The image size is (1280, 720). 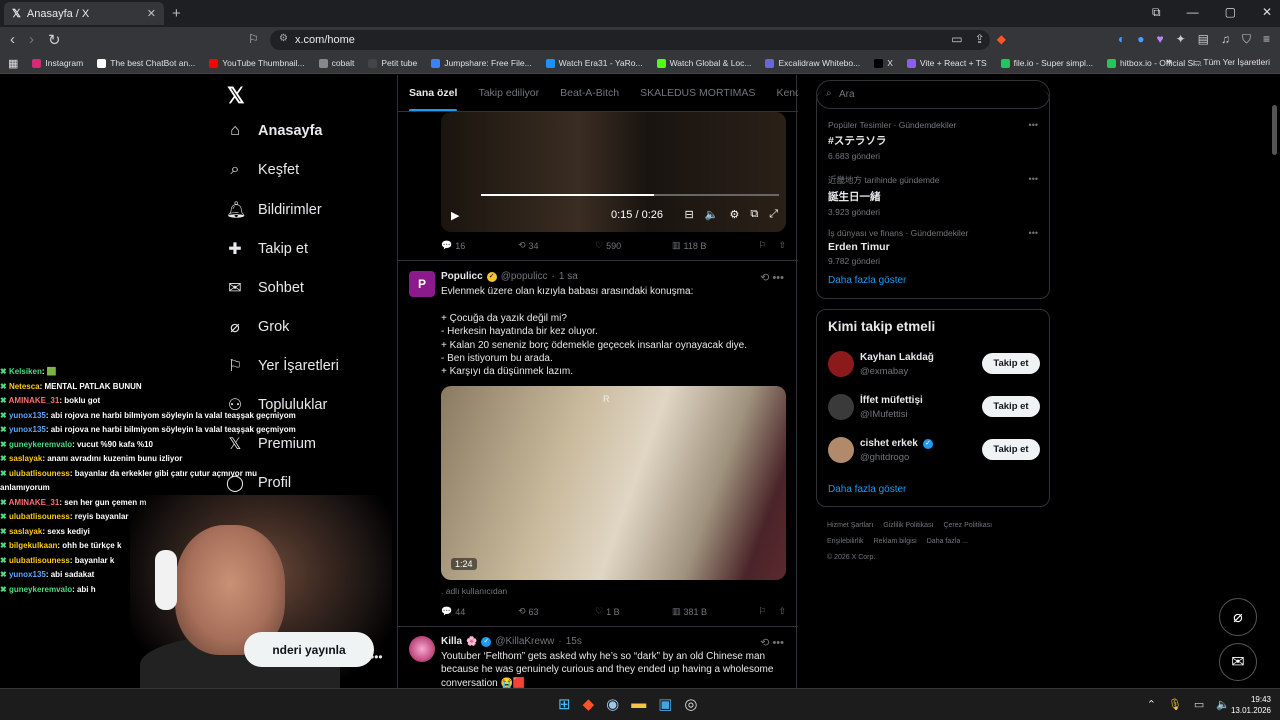 What do you see at coordinates (762, 611) in the screenshot?
I see `bookmark-icon: ⚐` at bounding box center [762, 611].